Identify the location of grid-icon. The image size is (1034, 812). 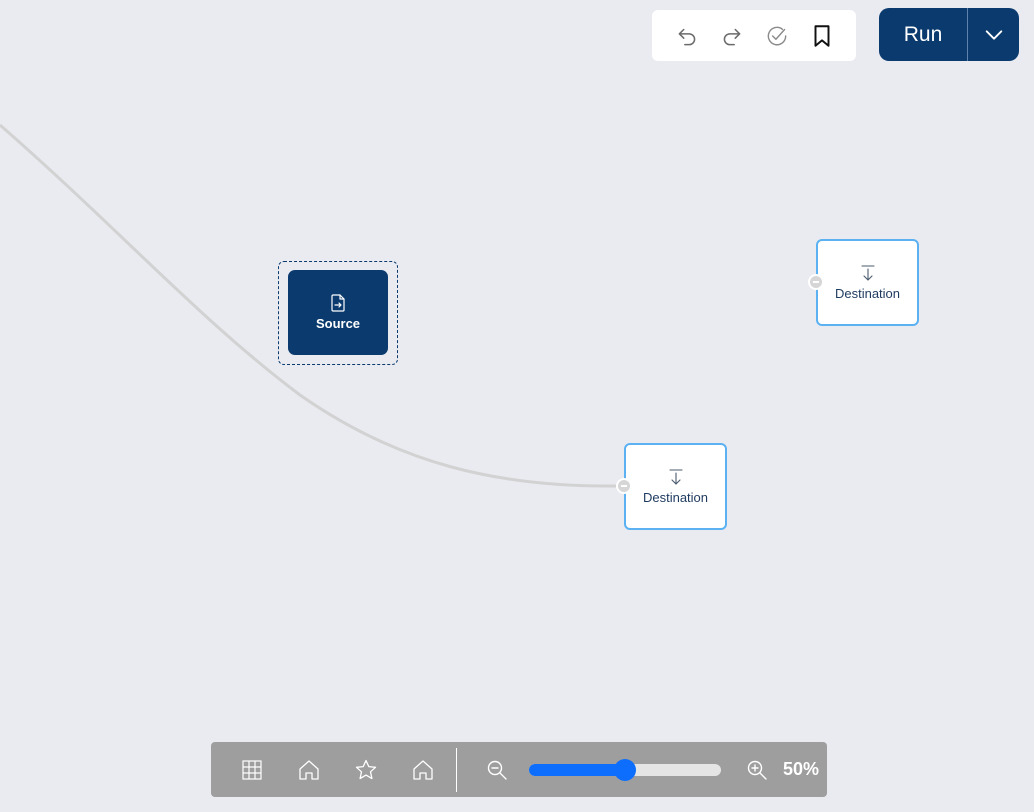
(252, 769).